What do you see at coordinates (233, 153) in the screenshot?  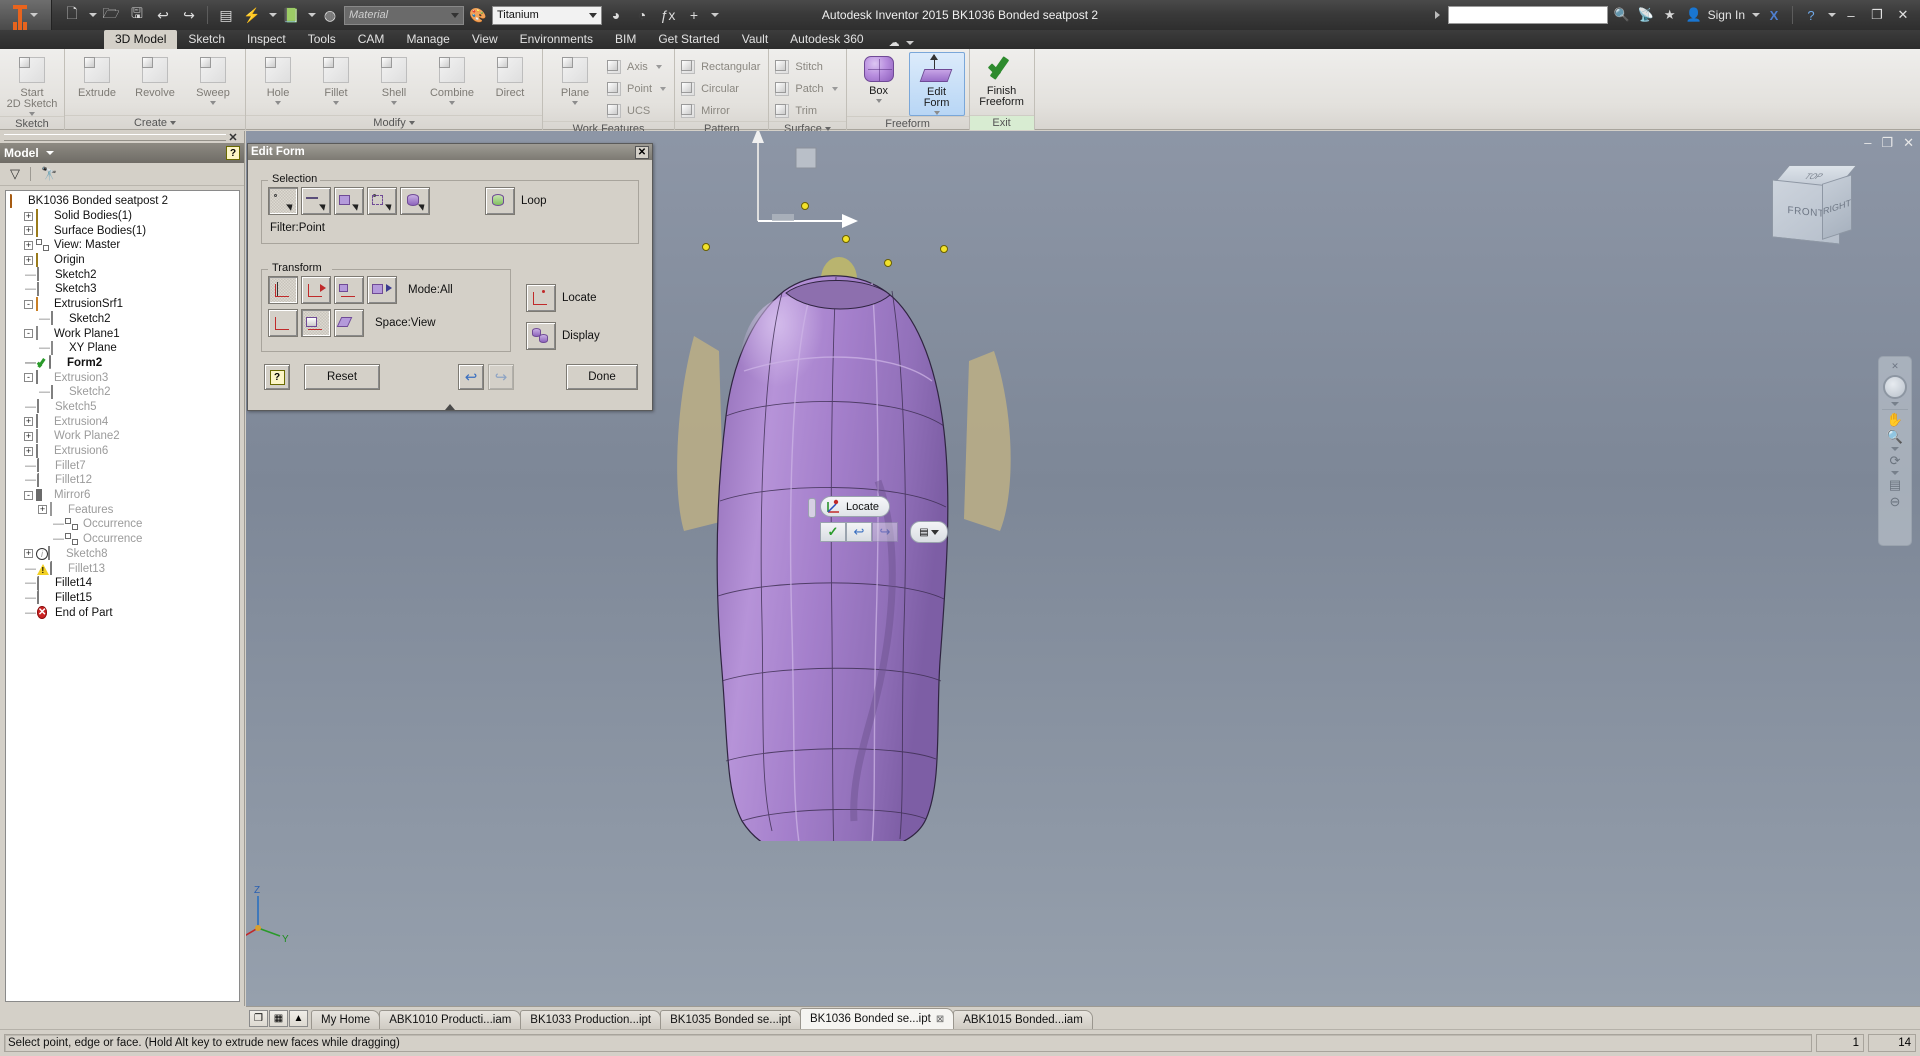 I see `browser-help-icon: ?` at bounding box center [233, 153].